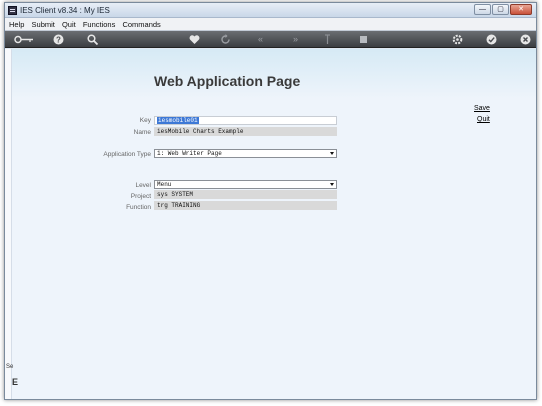 The height and width of the screenshot is (406, 542). What do you see at coordinates (270, 10) in the screenshot?
I see `title-bar: IES Client v8.34 : My IES — ▢ ✕` at bounding box center [270, 10].